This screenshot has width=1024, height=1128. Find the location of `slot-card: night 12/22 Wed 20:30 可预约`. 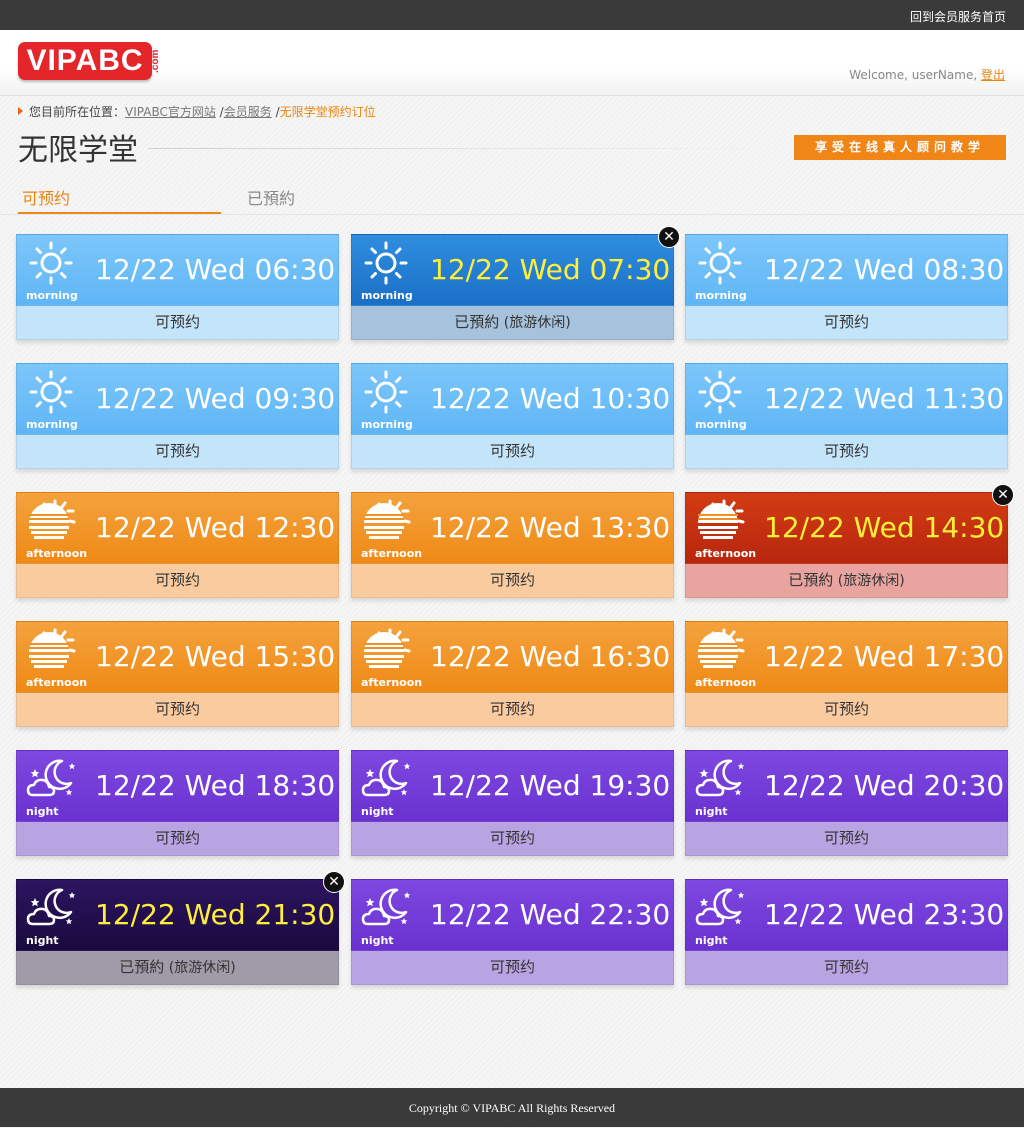

slot-card: night 12/22 Wed 20:30 可预约 is located at coordinates (846, 803).